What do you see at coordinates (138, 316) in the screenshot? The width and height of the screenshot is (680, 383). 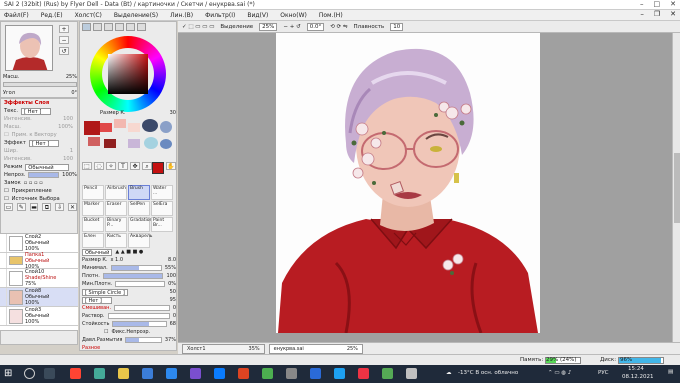 I see `dilution-slider` at bounding box center [138, 316].